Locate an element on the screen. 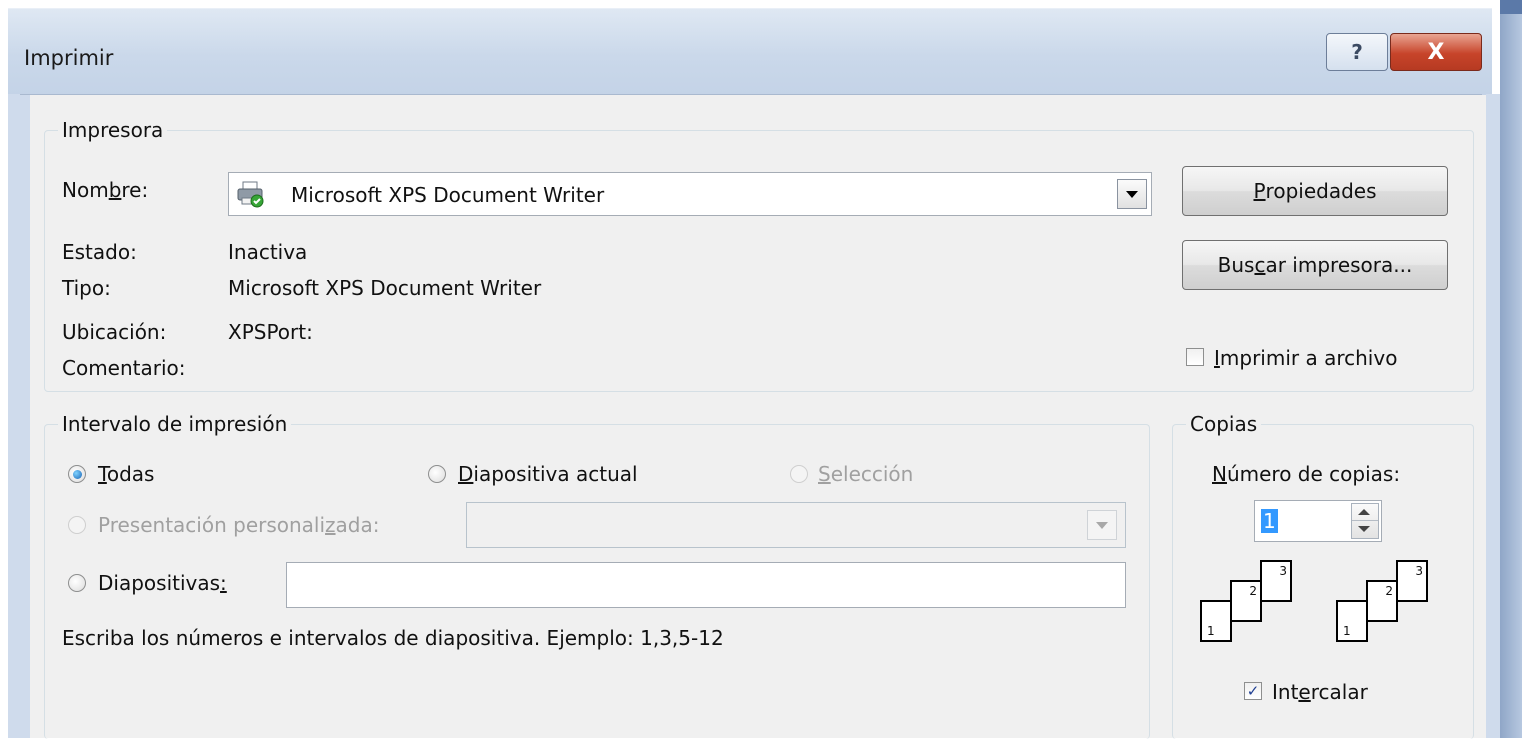 Image resolution: width=1522 pixels, height=739 pixels. title-bar is located at coordinates (750, 51).